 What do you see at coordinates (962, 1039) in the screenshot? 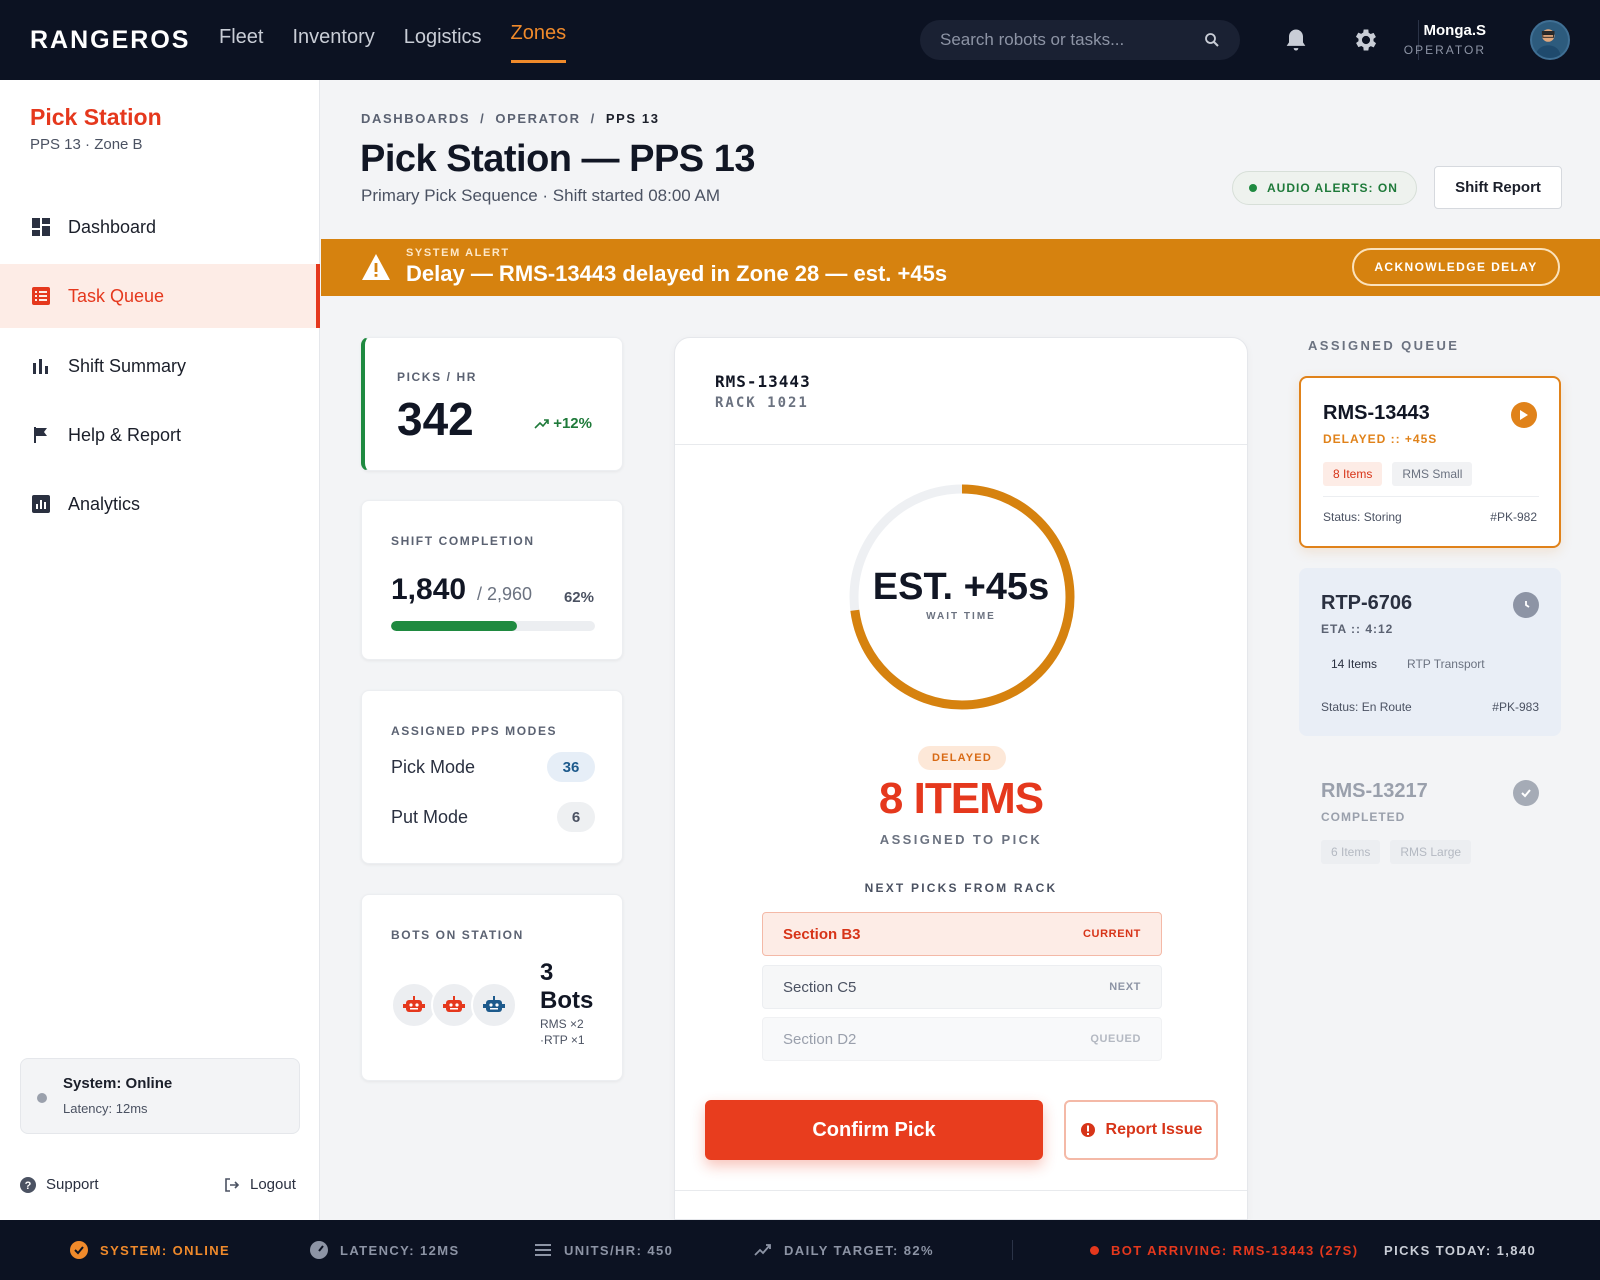
I see `section-row-queued: Section D2 QUEUED` at bounding box center [962, 1039].